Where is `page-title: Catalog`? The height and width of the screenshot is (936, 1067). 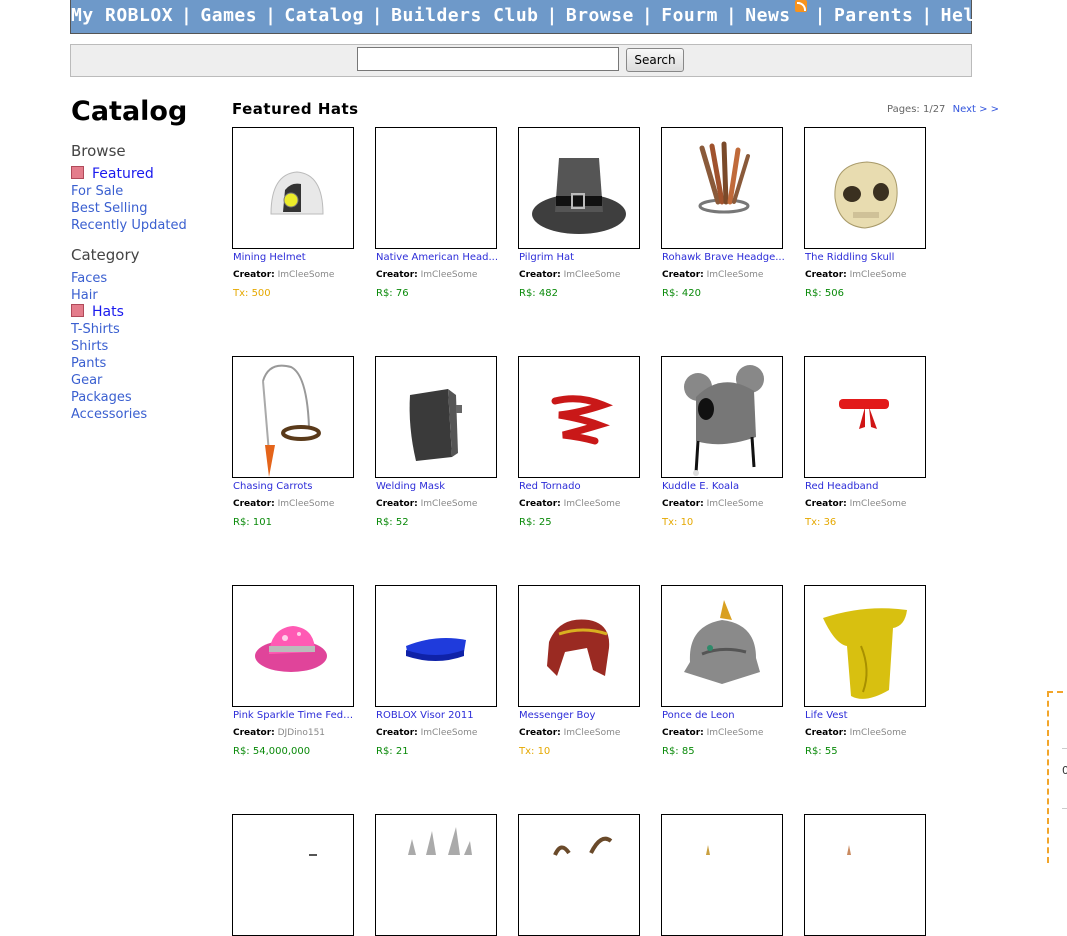 page-title: Catalog is located at coordinates (129, 111).